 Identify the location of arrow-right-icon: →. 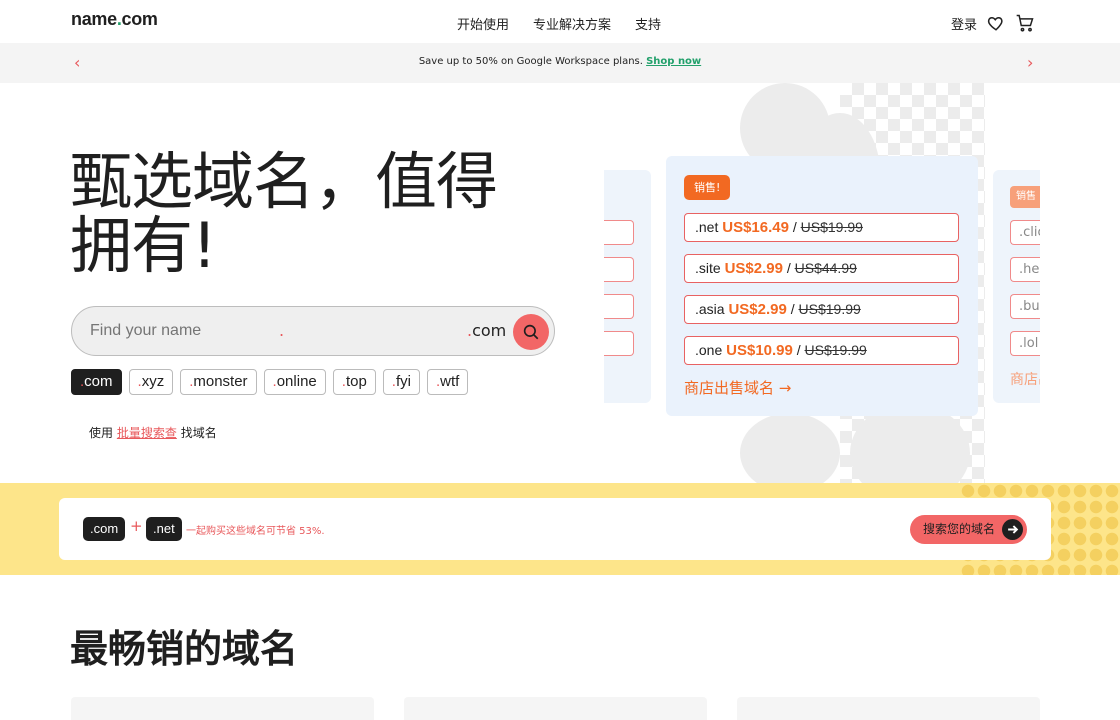
(785, 388).